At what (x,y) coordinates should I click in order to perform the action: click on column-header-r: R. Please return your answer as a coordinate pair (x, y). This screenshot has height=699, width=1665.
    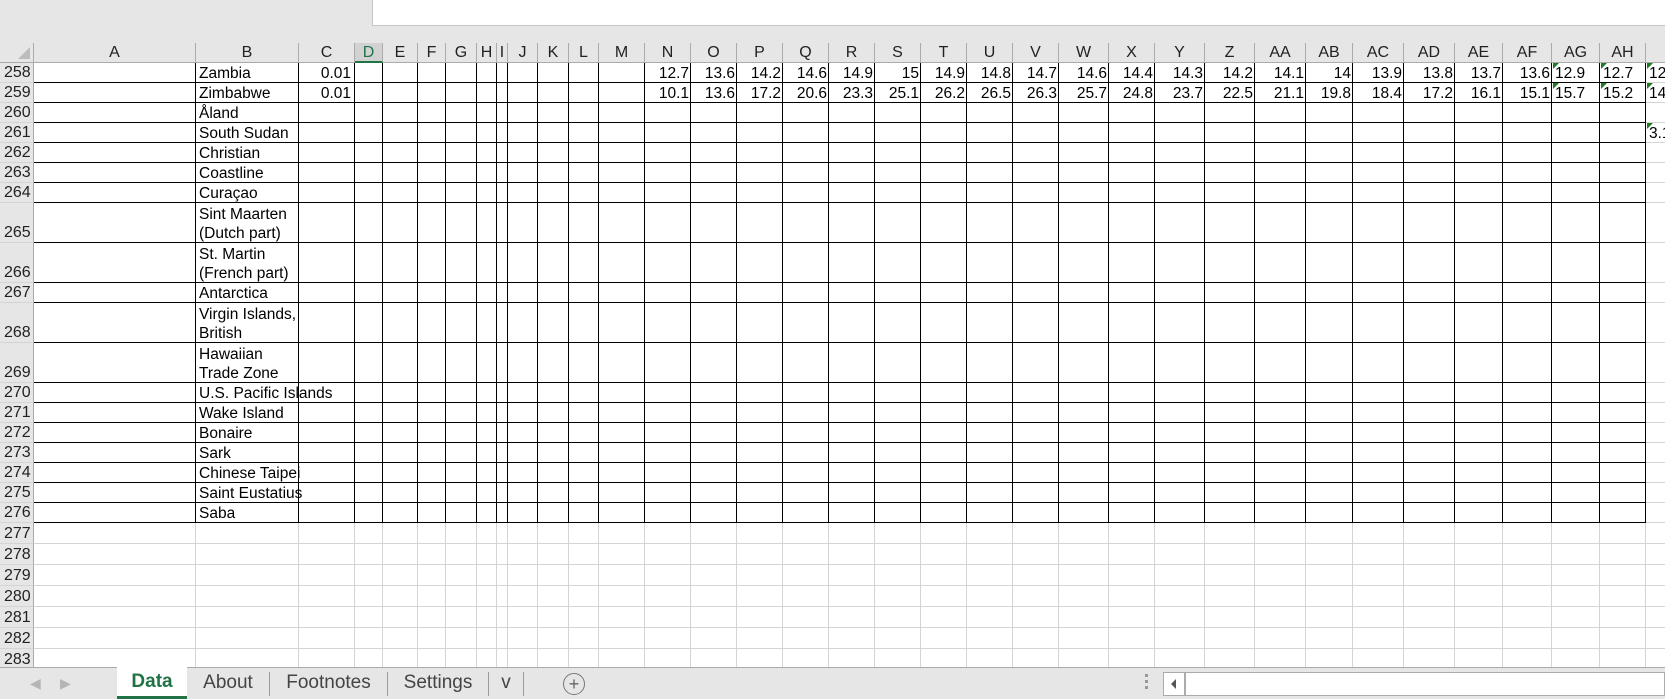
    Looking at the image, I should click on (852, 53).